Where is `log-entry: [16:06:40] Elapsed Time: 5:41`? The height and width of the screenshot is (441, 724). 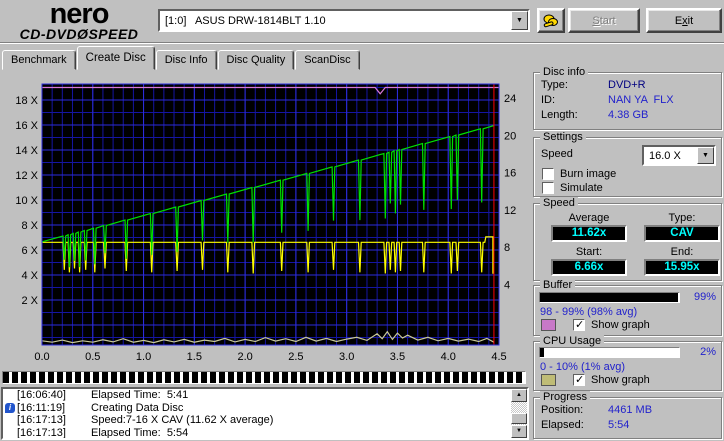
log-entry: [16:06:40] Elapsed Time: 5:41 is located at coordinates (103, 395).